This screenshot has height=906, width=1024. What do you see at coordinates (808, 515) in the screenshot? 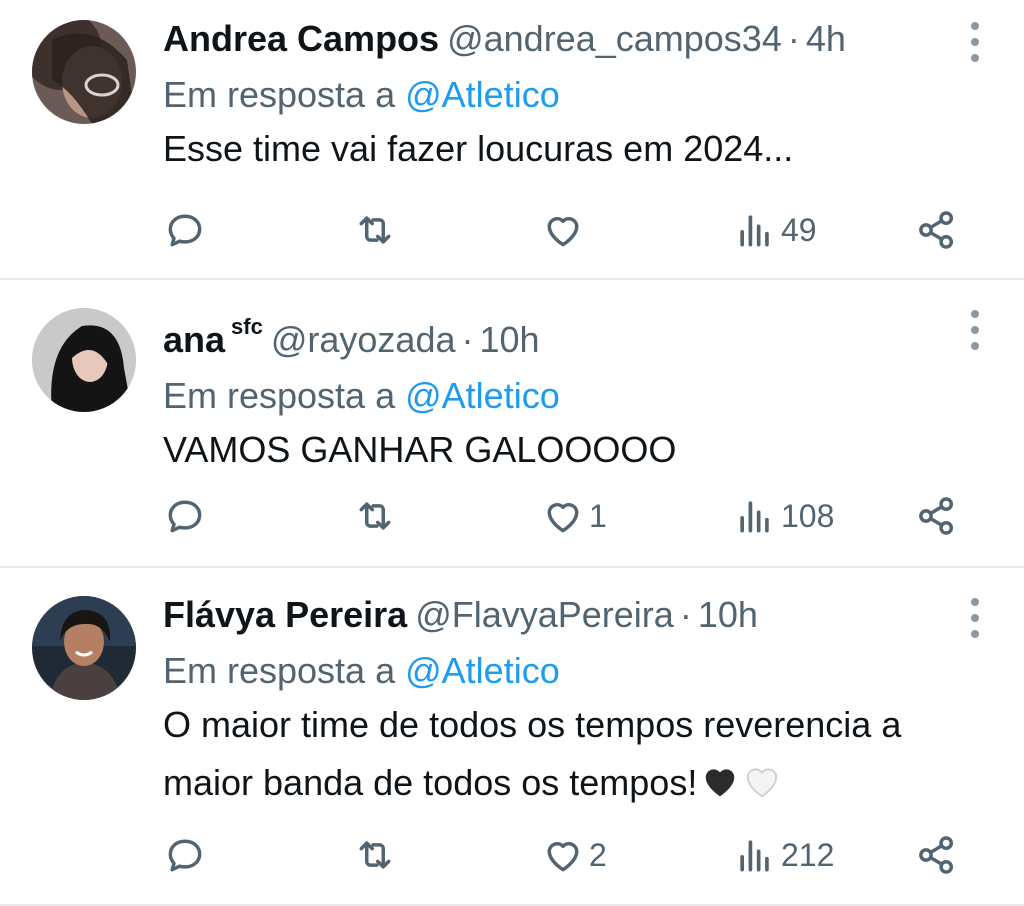
I see `view-count: 108` at bounding box center [808, 515].